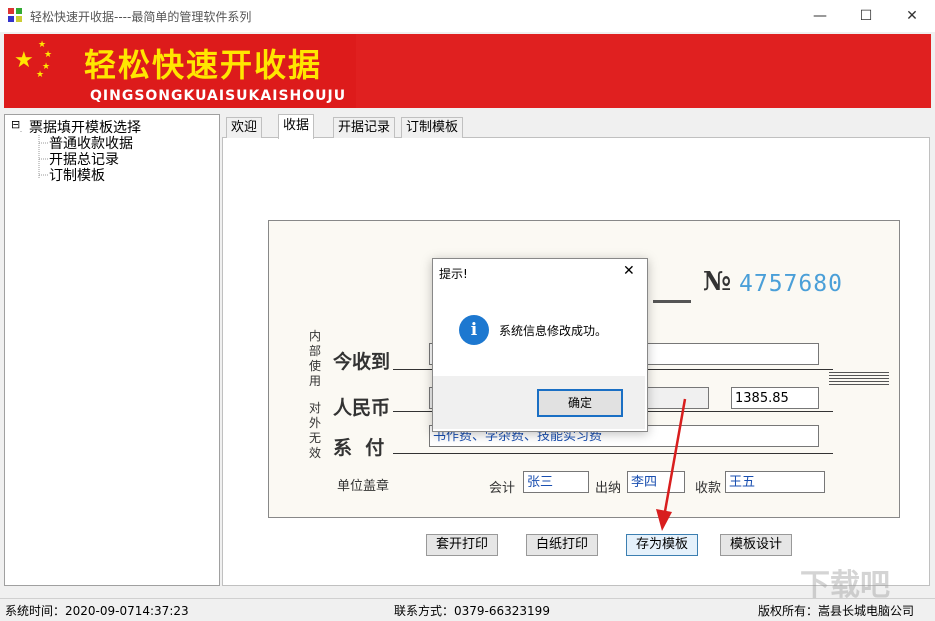  What do you see at coordinates (608, 488) in the screenshot?
I see `cashier-label: 出纳` at bounding box center [608, 488].